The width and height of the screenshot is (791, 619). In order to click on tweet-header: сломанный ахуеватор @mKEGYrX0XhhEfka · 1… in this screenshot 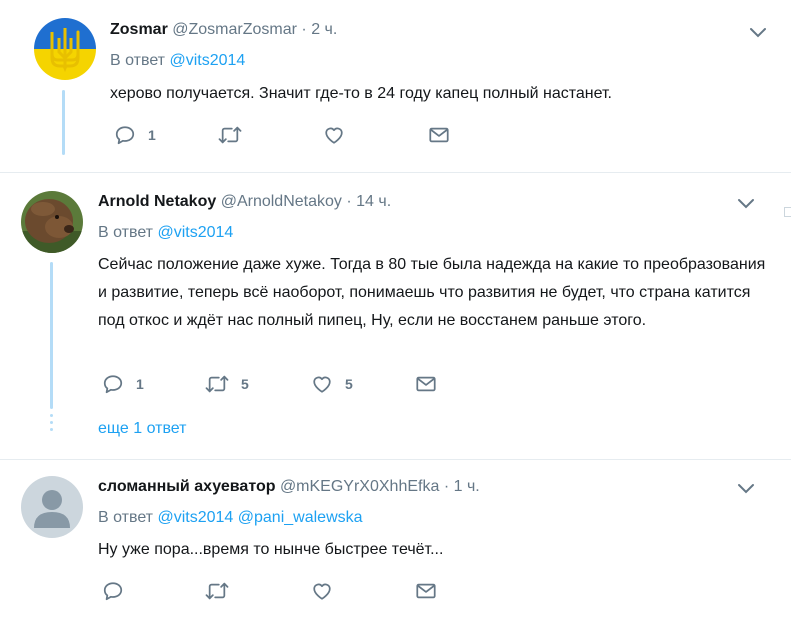, I will do `click(289, 487)`.